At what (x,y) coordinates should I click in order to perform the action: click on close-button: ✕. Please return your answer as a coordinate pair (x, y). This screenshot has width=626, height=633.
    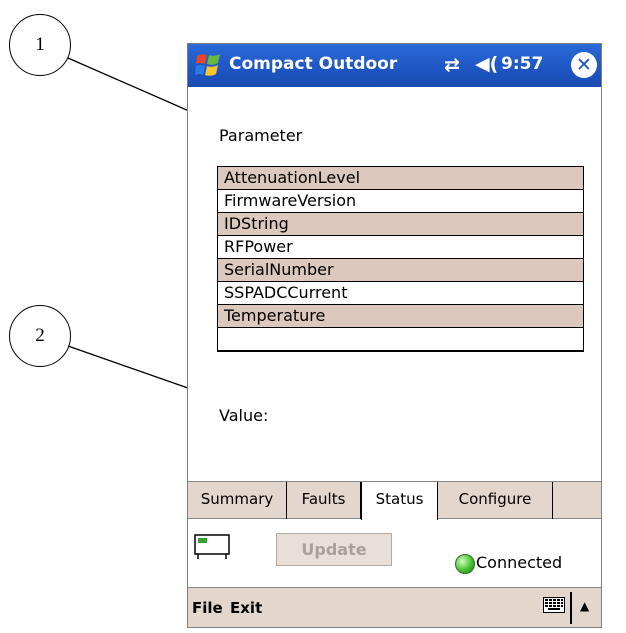
    Looking at the image, I should click on (584, 65).